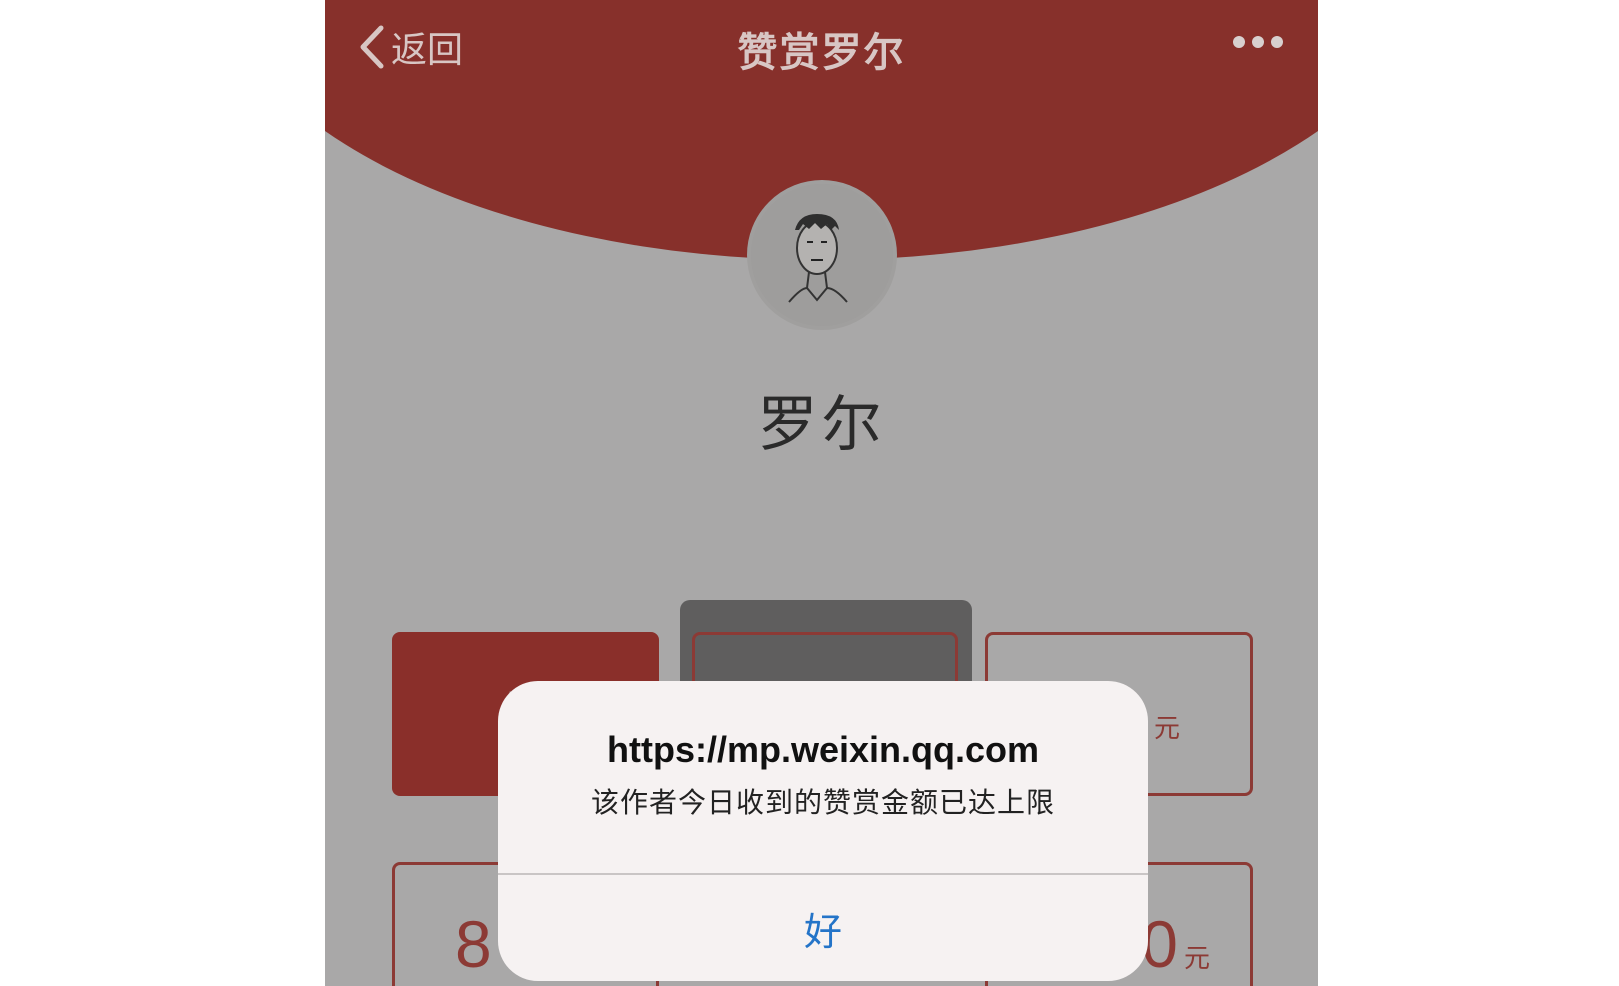 This screenshot has height=986, width=1619. Describe the element at coordinates (822, 802) in the screenshot. I see `alert-message: 该作者今日收到的赞赏金额已达上限` at that location.